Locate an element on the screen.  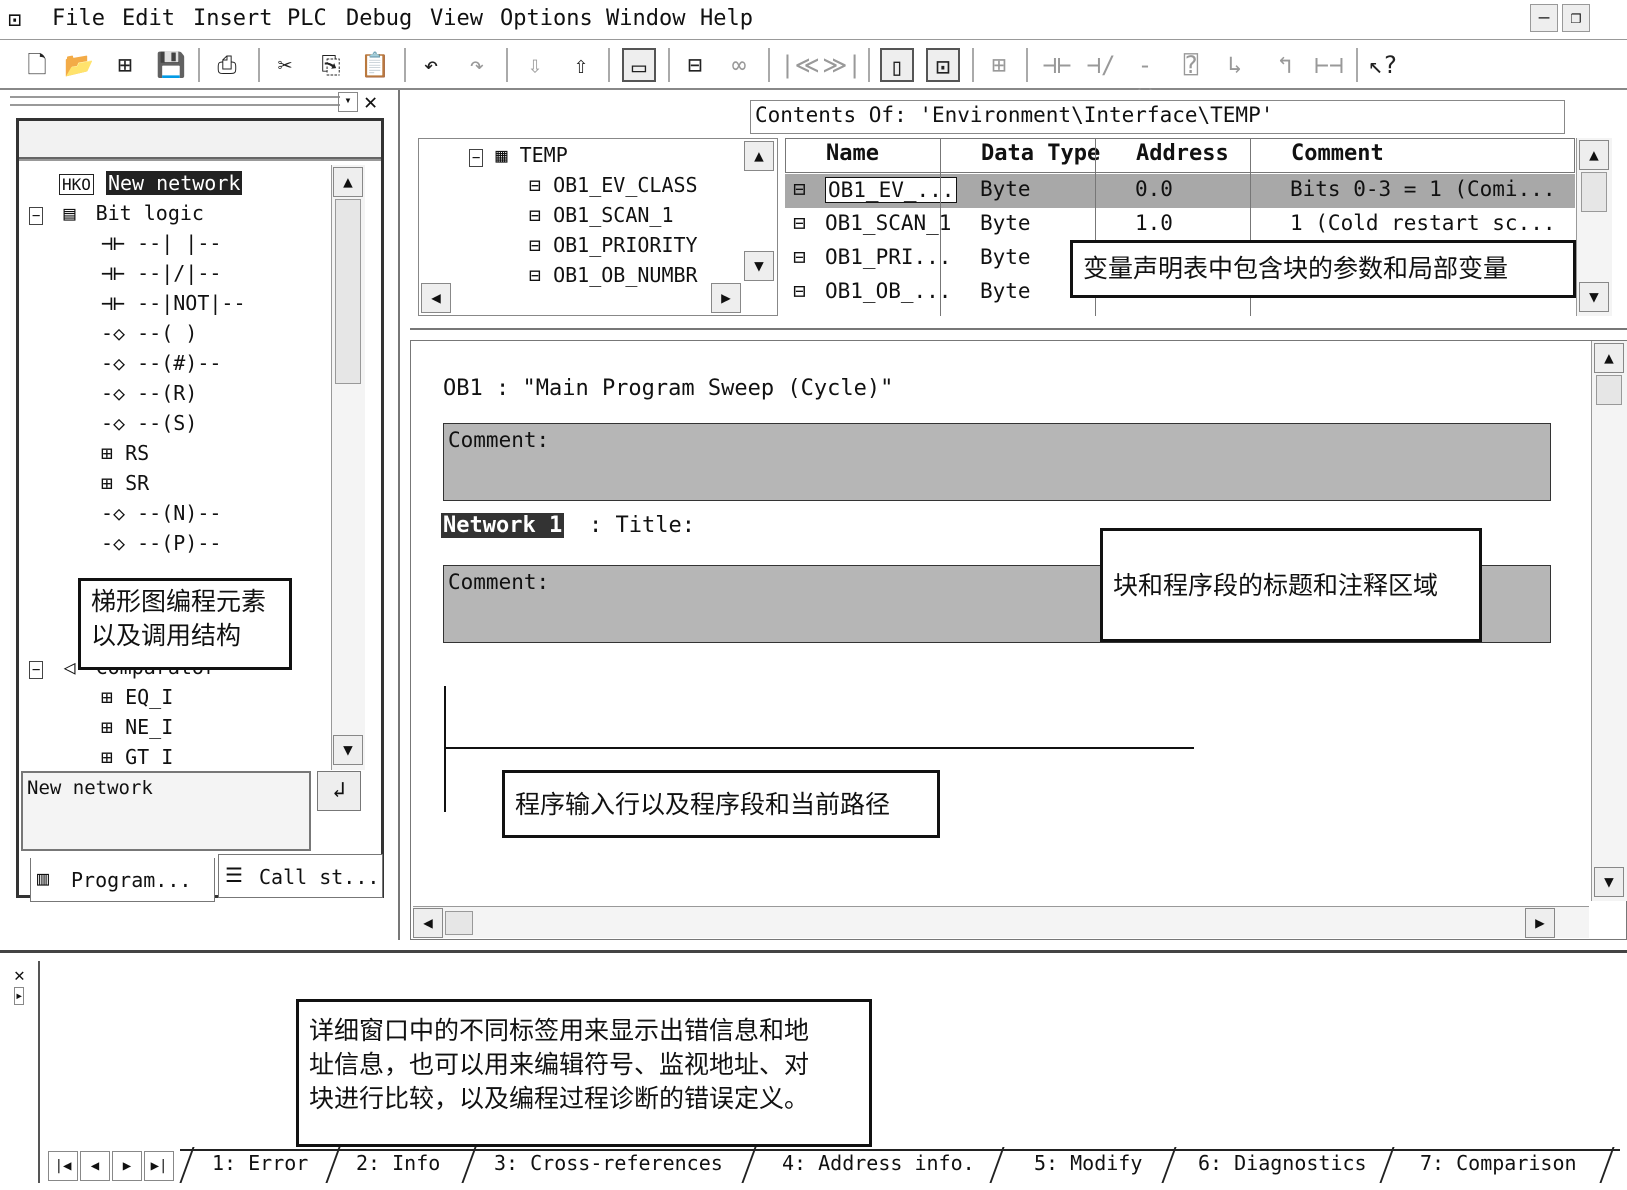
scroll-left-icon: ◀ is located at coordinates (436, 298).